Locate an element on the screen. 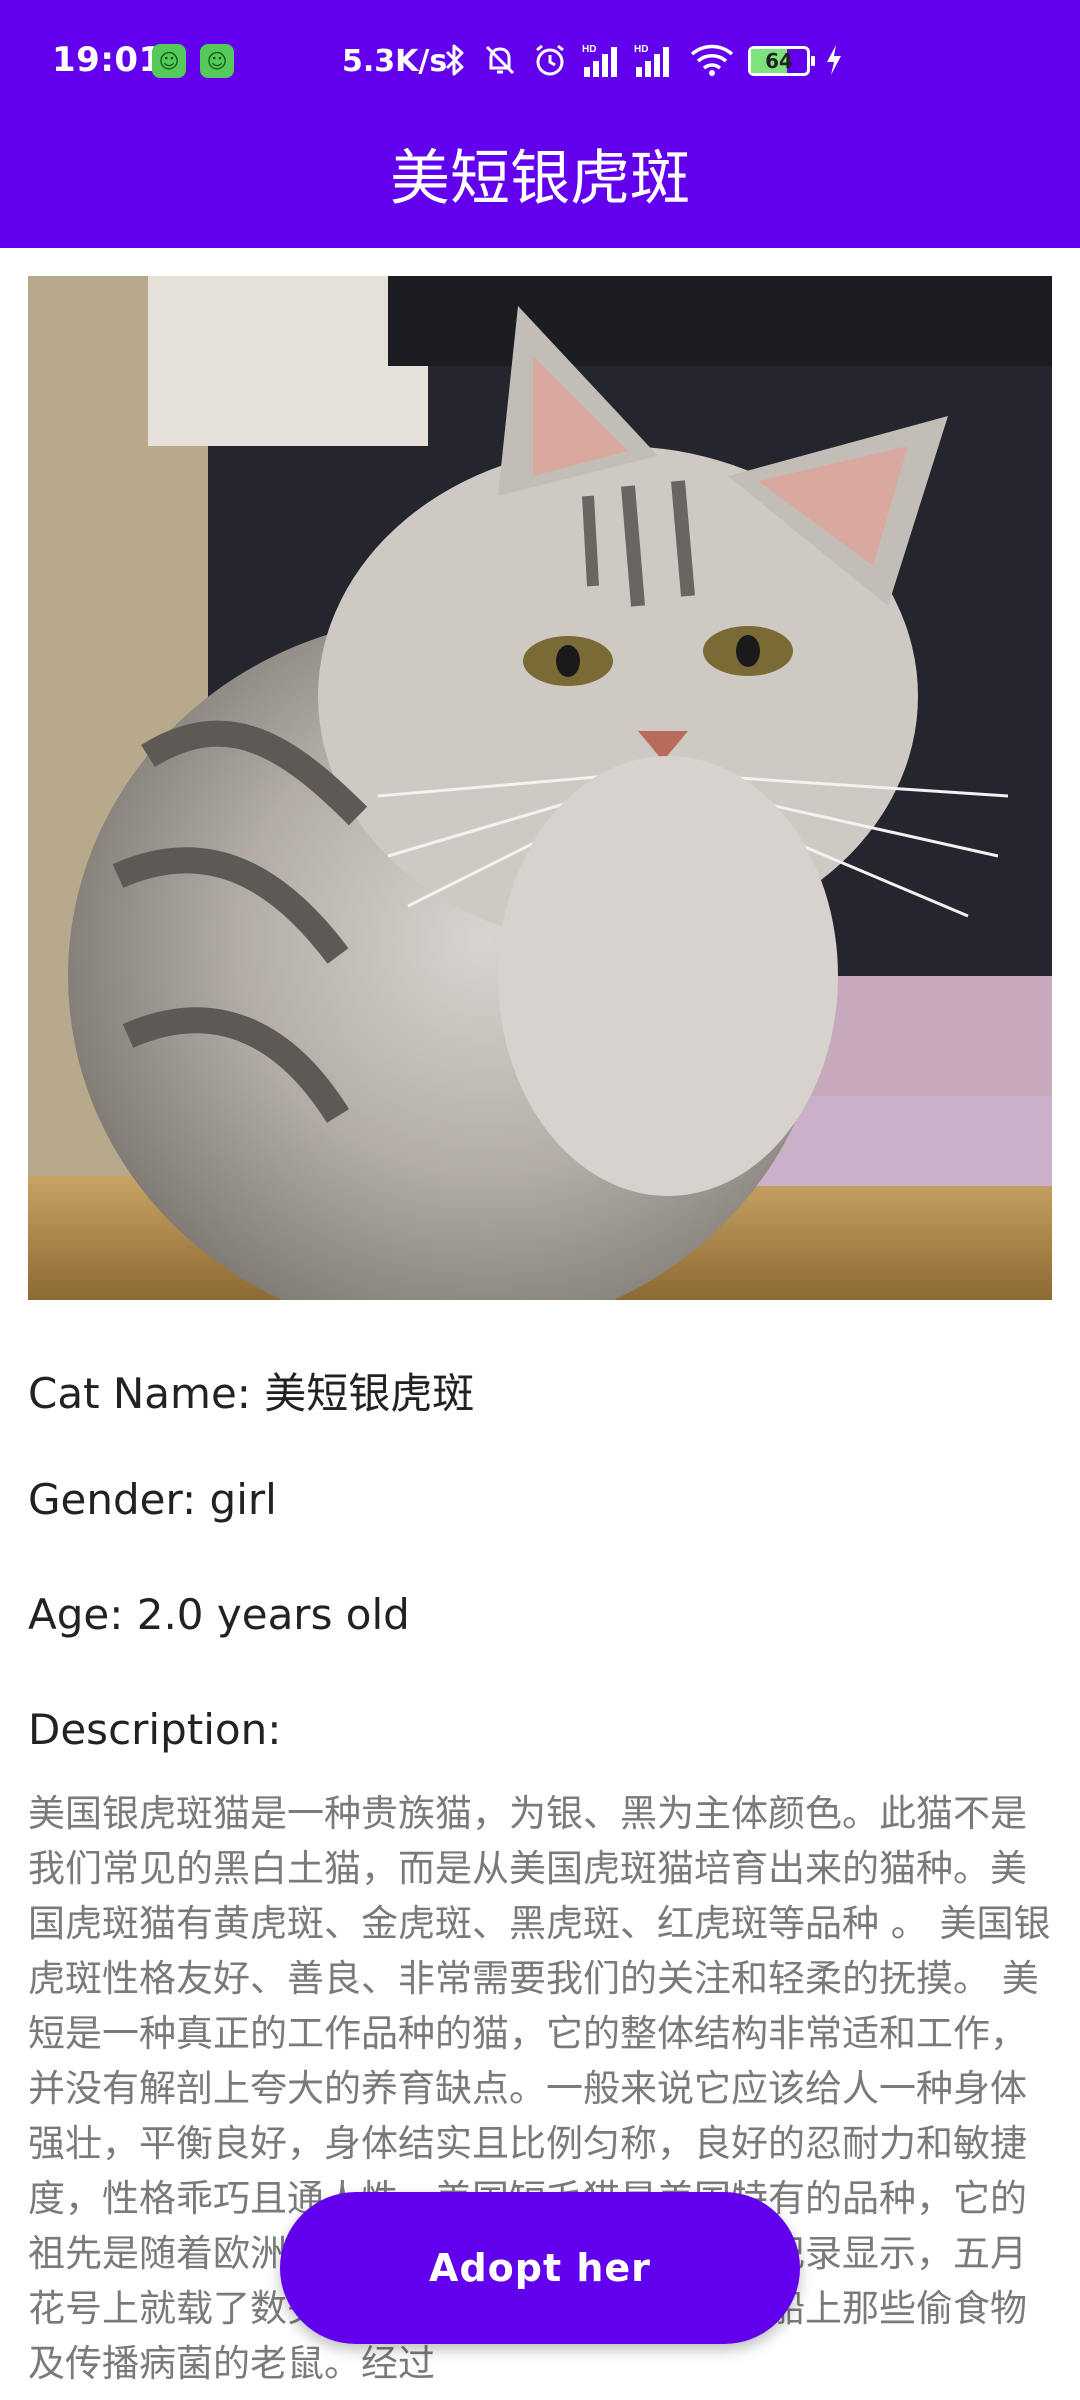  status-bar: 19:01 ☺ ☺ 5.3K/s HD HD 64 is located at coordinates (540, 62).